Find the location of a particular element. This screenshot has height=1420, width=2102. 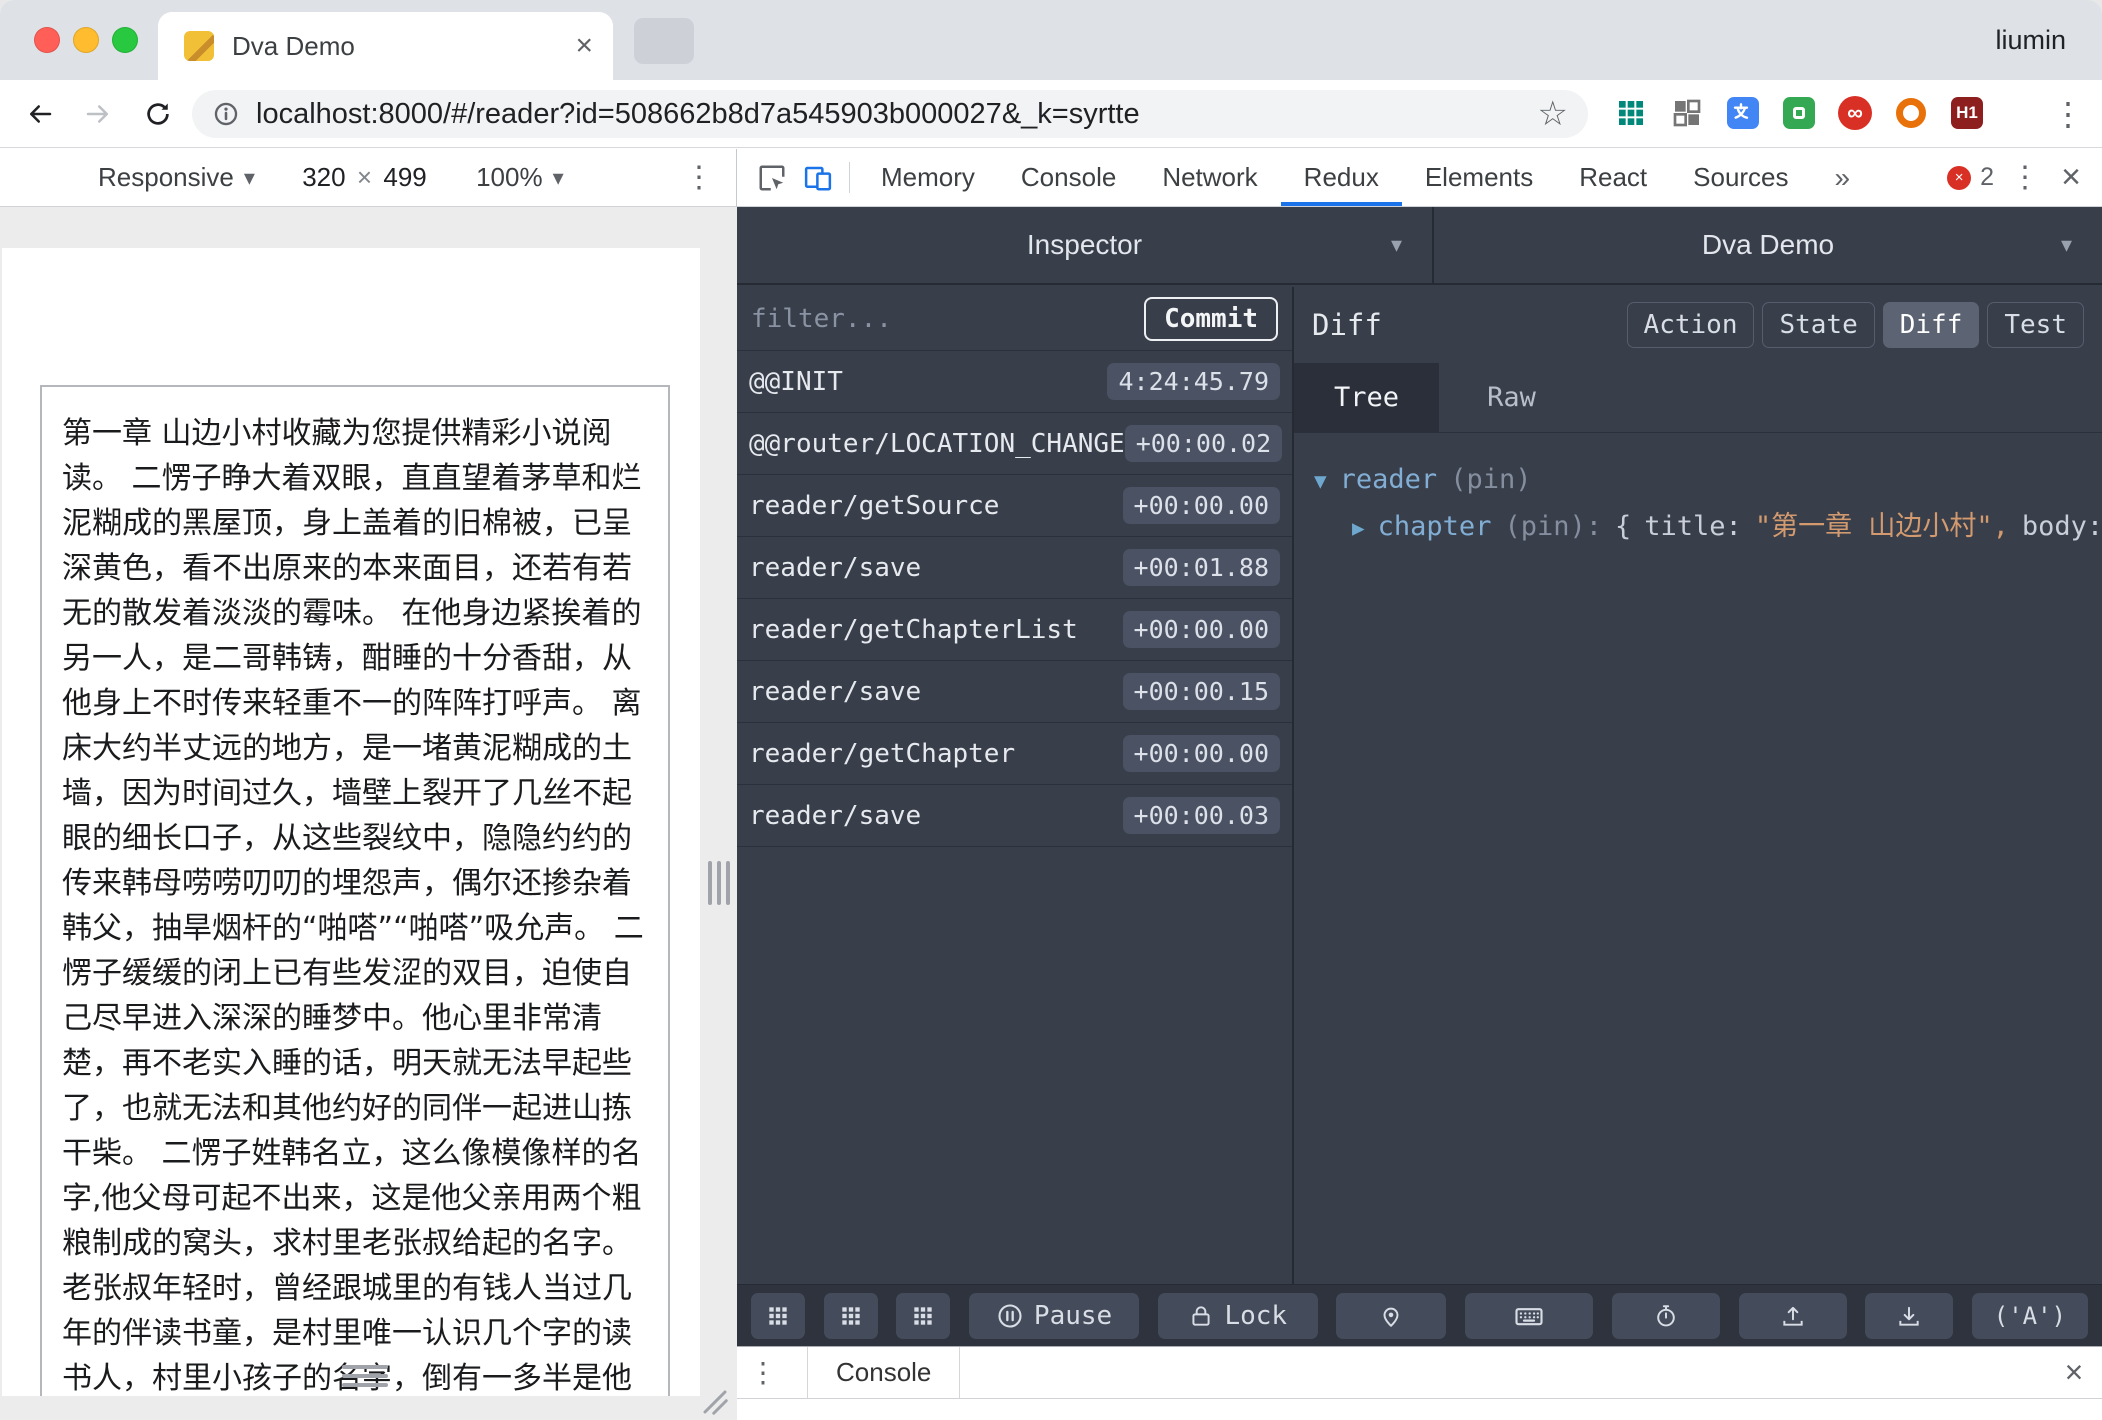

extension-grid-teal-button is located at coordinates (1631, 113).